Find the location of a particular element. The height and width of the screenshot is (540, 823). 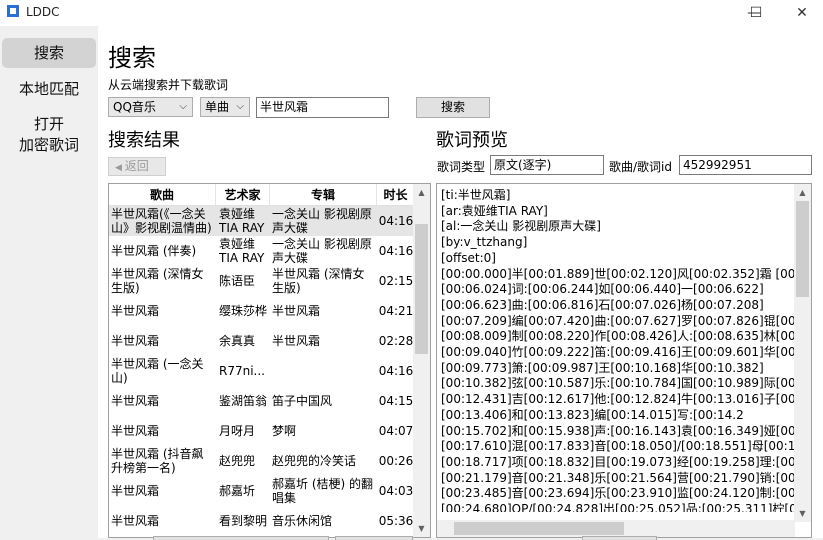

back-label: 返回 is located at coordinates (136, 166).